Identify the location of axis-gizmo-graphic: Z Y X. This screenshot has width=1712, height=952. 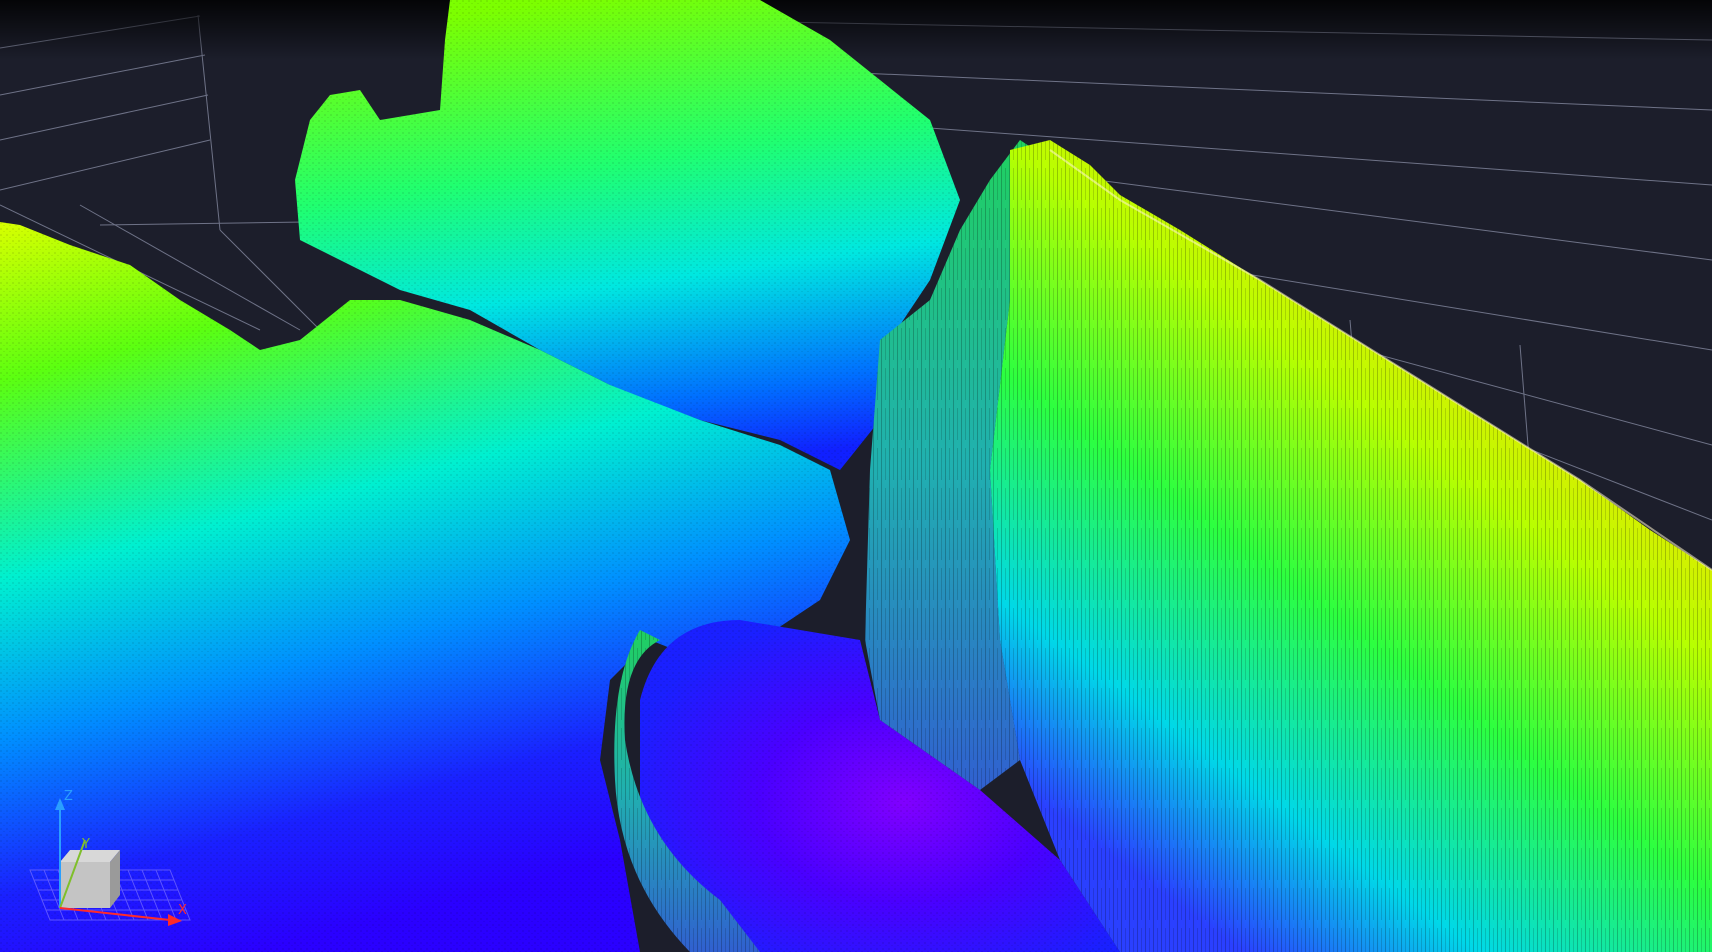
(110, 857).